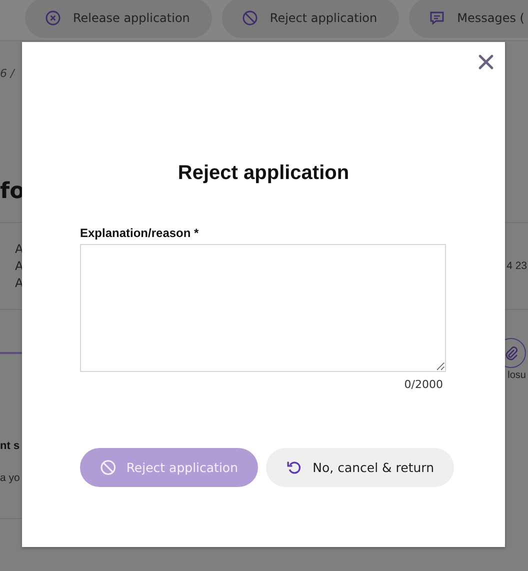 The height and width of the screenshot is (571, 528). I want to click on toolbar-button: Release application, so click(118, 19).